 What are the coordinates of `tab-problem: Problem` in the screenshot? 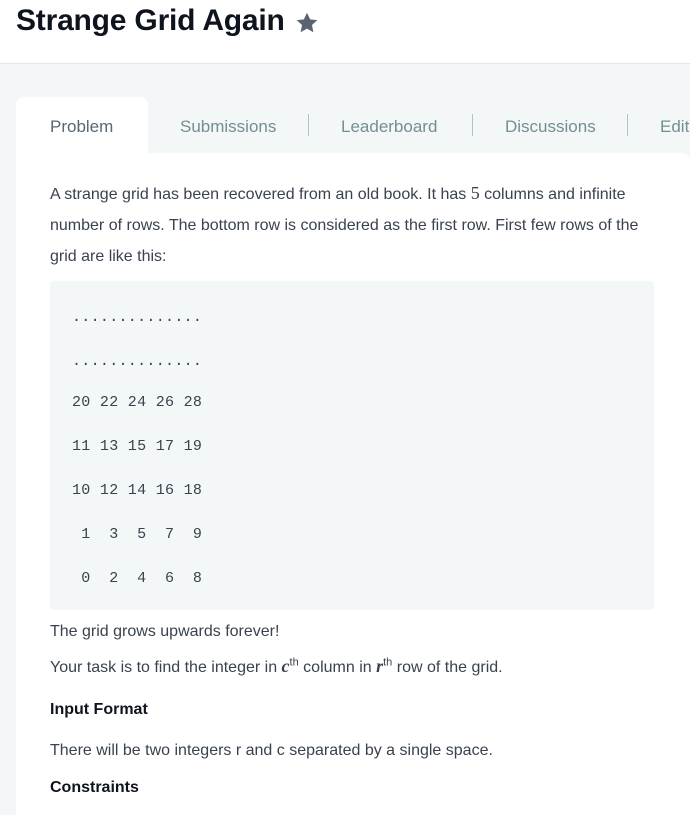 It's located at (82, 126).